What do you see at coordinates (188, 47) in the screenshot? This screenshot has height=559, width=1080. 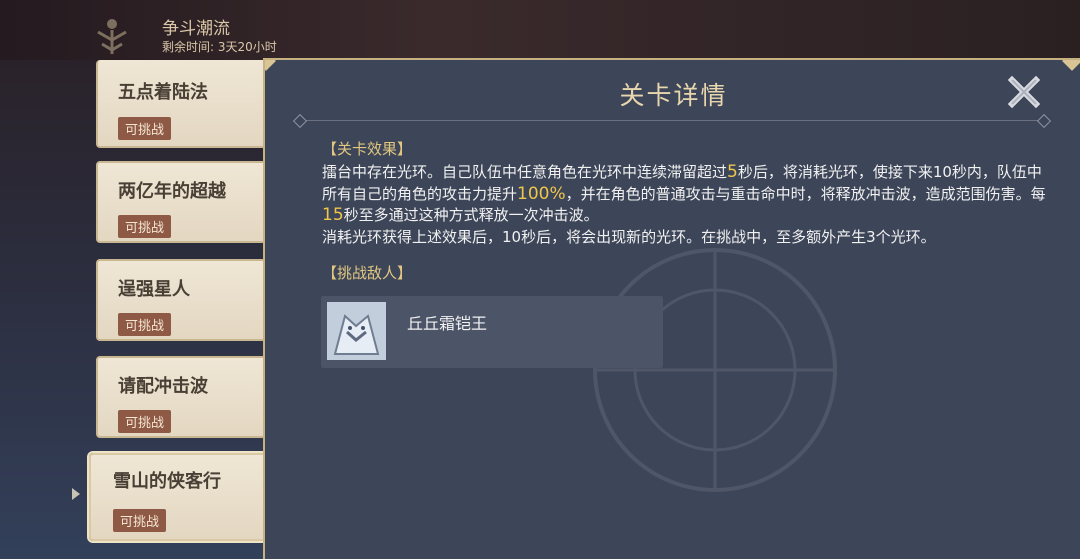 I see `remaining-label: 剩余时间:` at bounding box center [188, 47].